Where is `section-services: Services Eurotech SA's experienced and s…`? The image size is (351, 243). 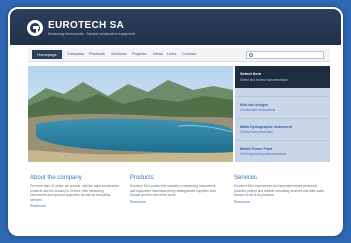 section-services: Services Eurotech SA's experienced and s… is located at coordinates (279, 189).